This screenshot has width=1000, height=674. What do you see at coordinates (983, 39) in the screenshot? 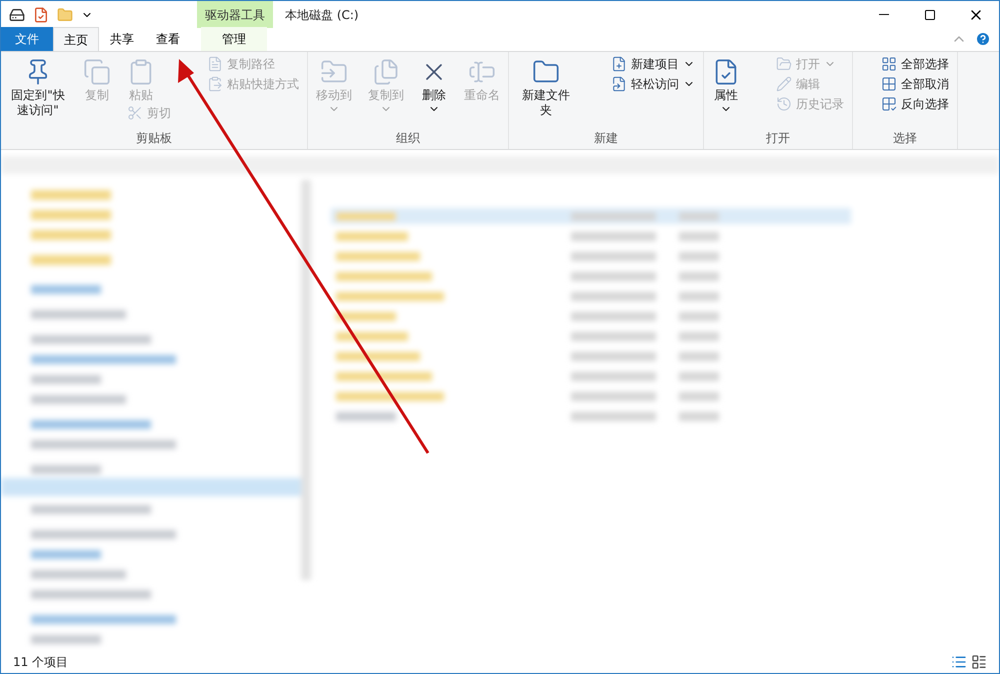
I see `help-icon` at bounding box center [983, 39].